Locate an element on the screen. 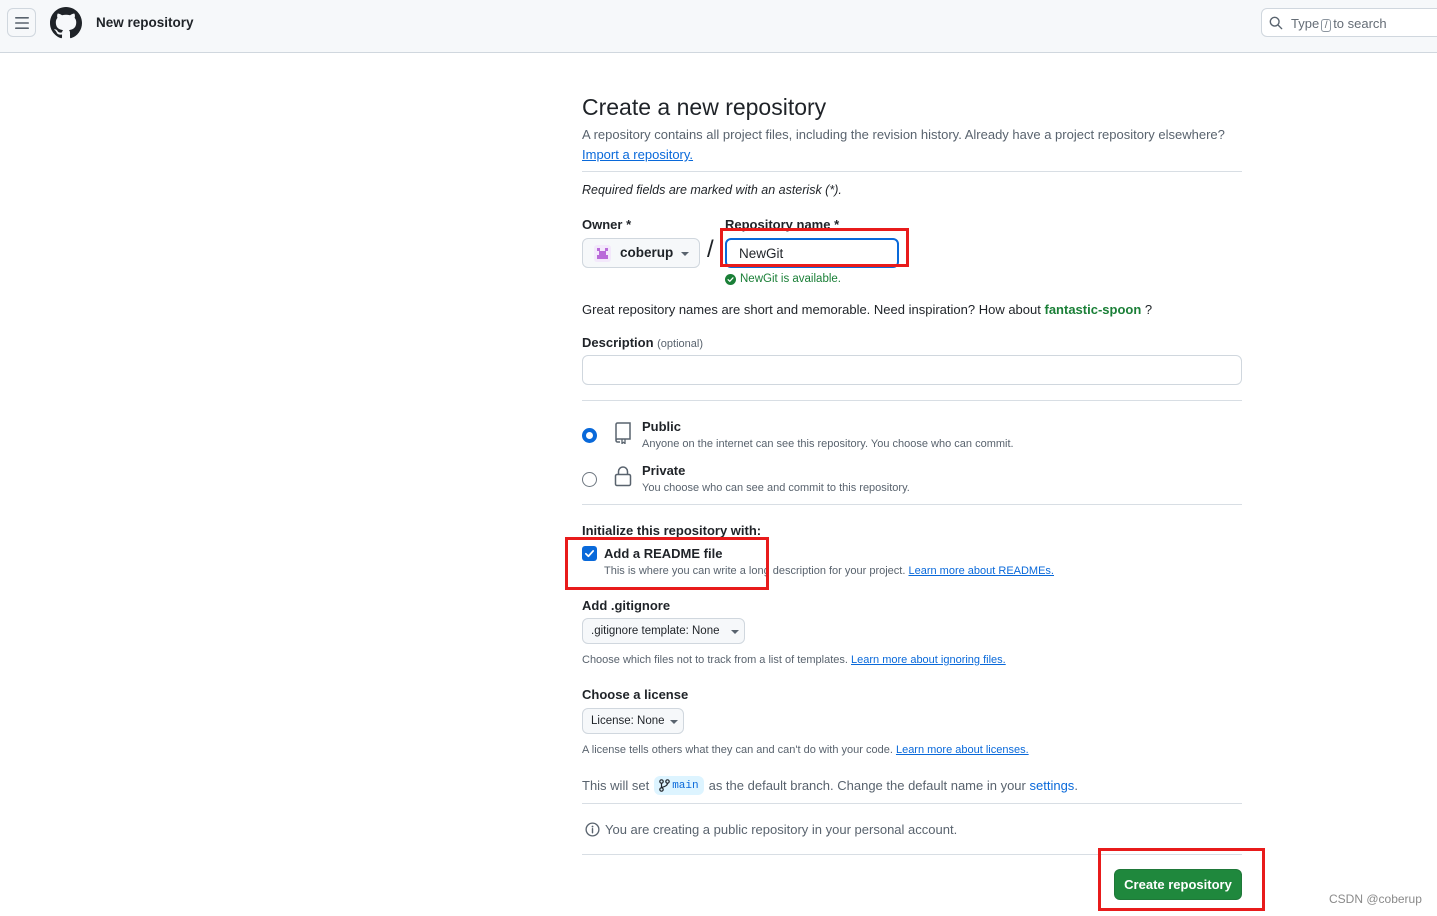 The width and height of the screenshot is (1437, 916). repo-icon is located at coordinates (623, 433).